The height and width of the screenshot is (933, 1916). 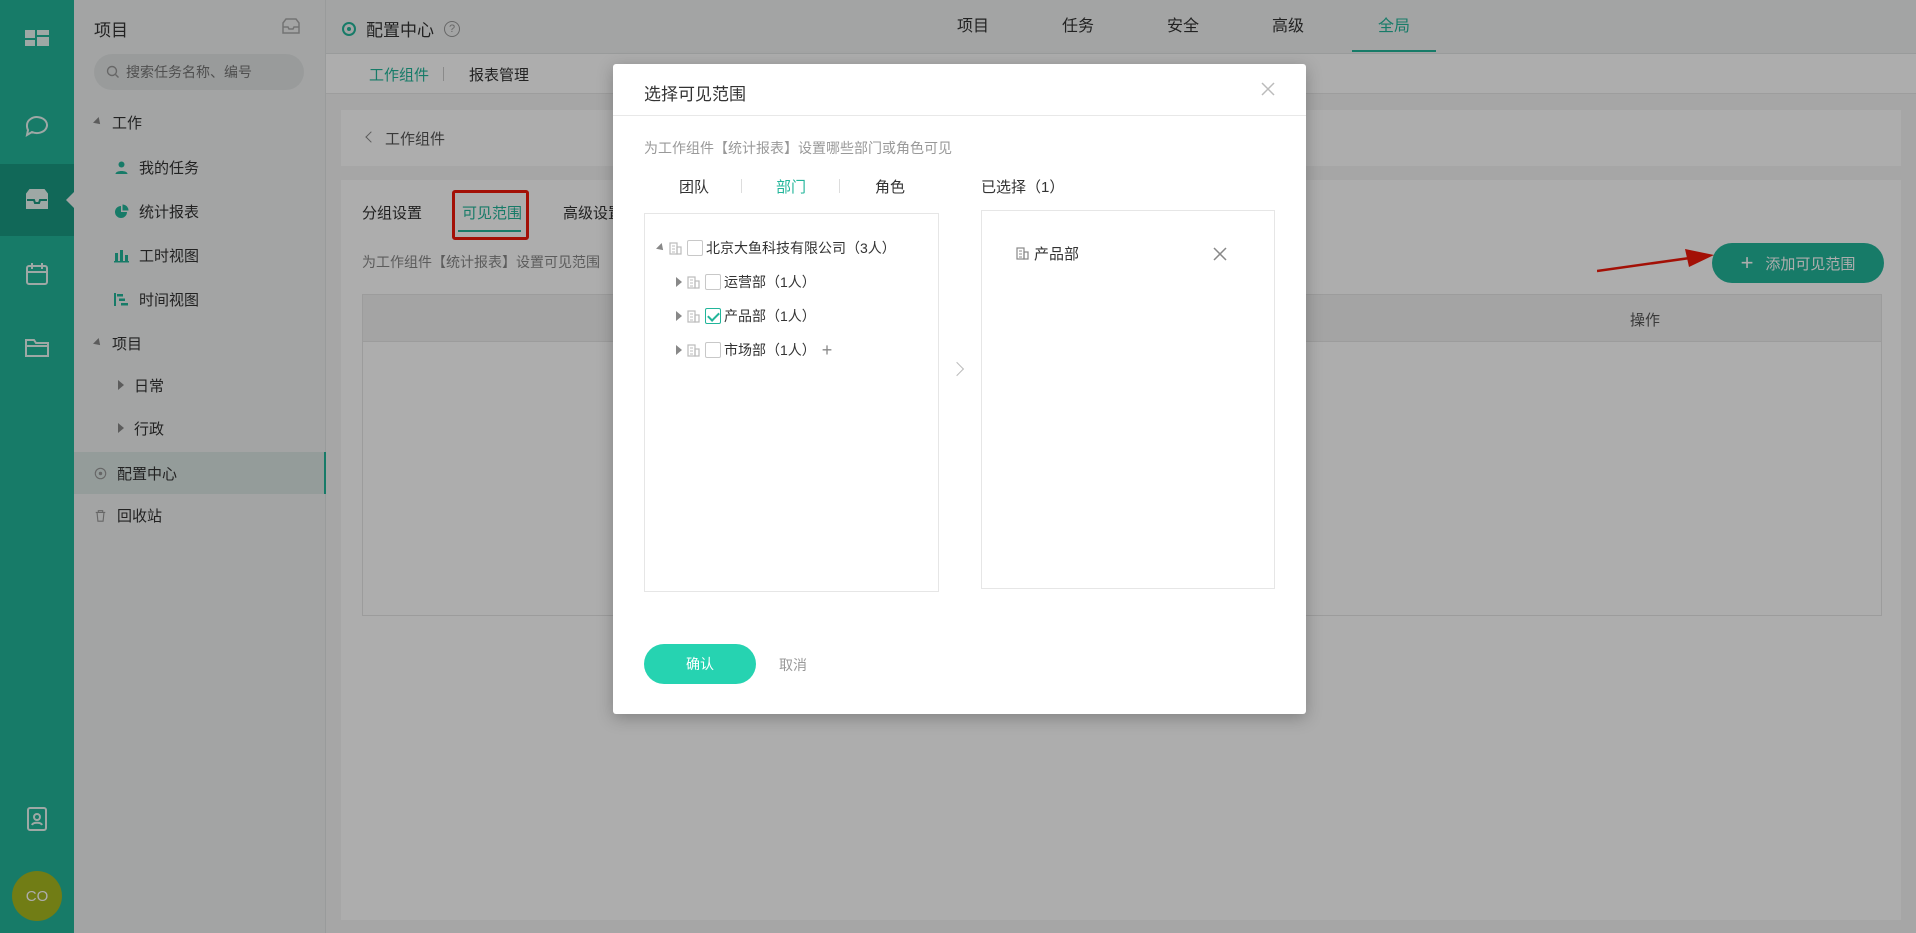 What do you see at coordinates (770, 350) in the screenshot?
I see `tree-node-label: 市场部（1人）` at bounding box center [770, 350].